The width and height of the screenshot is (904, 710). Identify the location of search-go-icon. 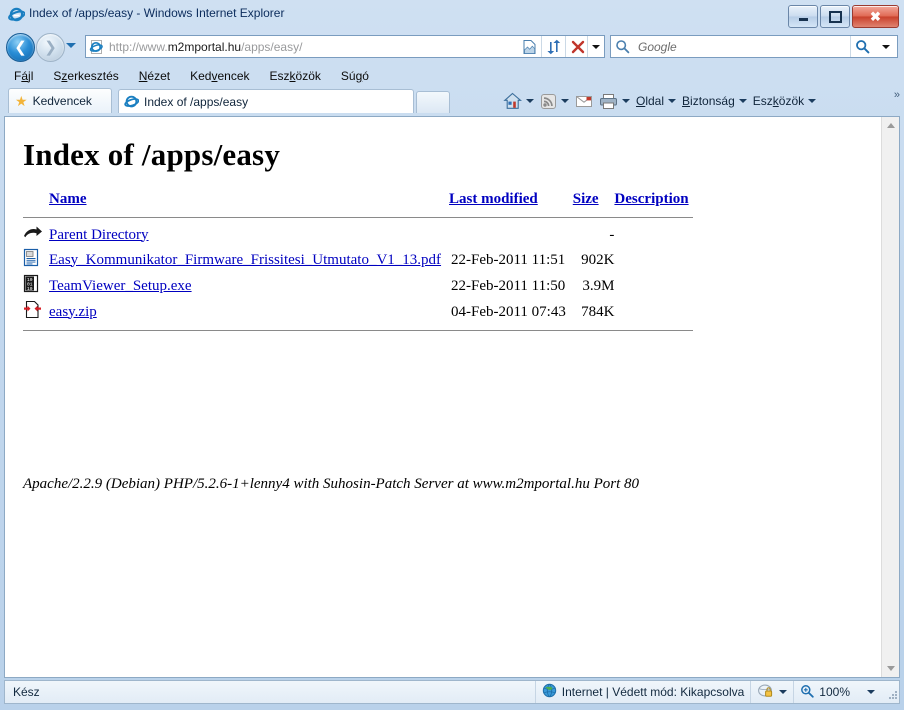
(863, 47).